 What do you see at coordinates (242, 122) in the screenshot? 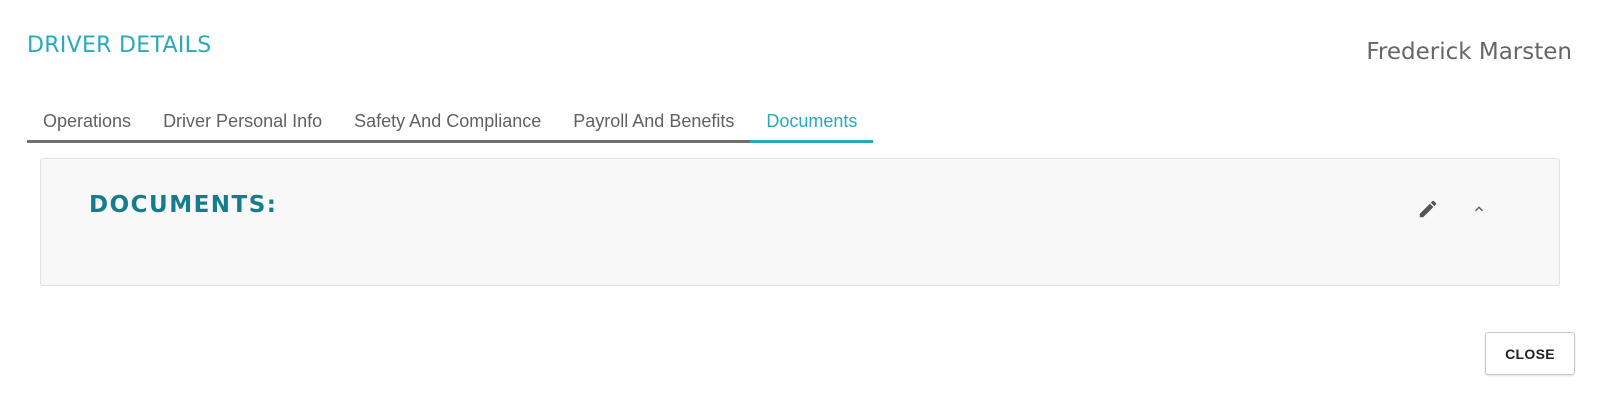
I see `tab-driver-personal-info: Driver Personal Info` at bounding box center [242, 122].